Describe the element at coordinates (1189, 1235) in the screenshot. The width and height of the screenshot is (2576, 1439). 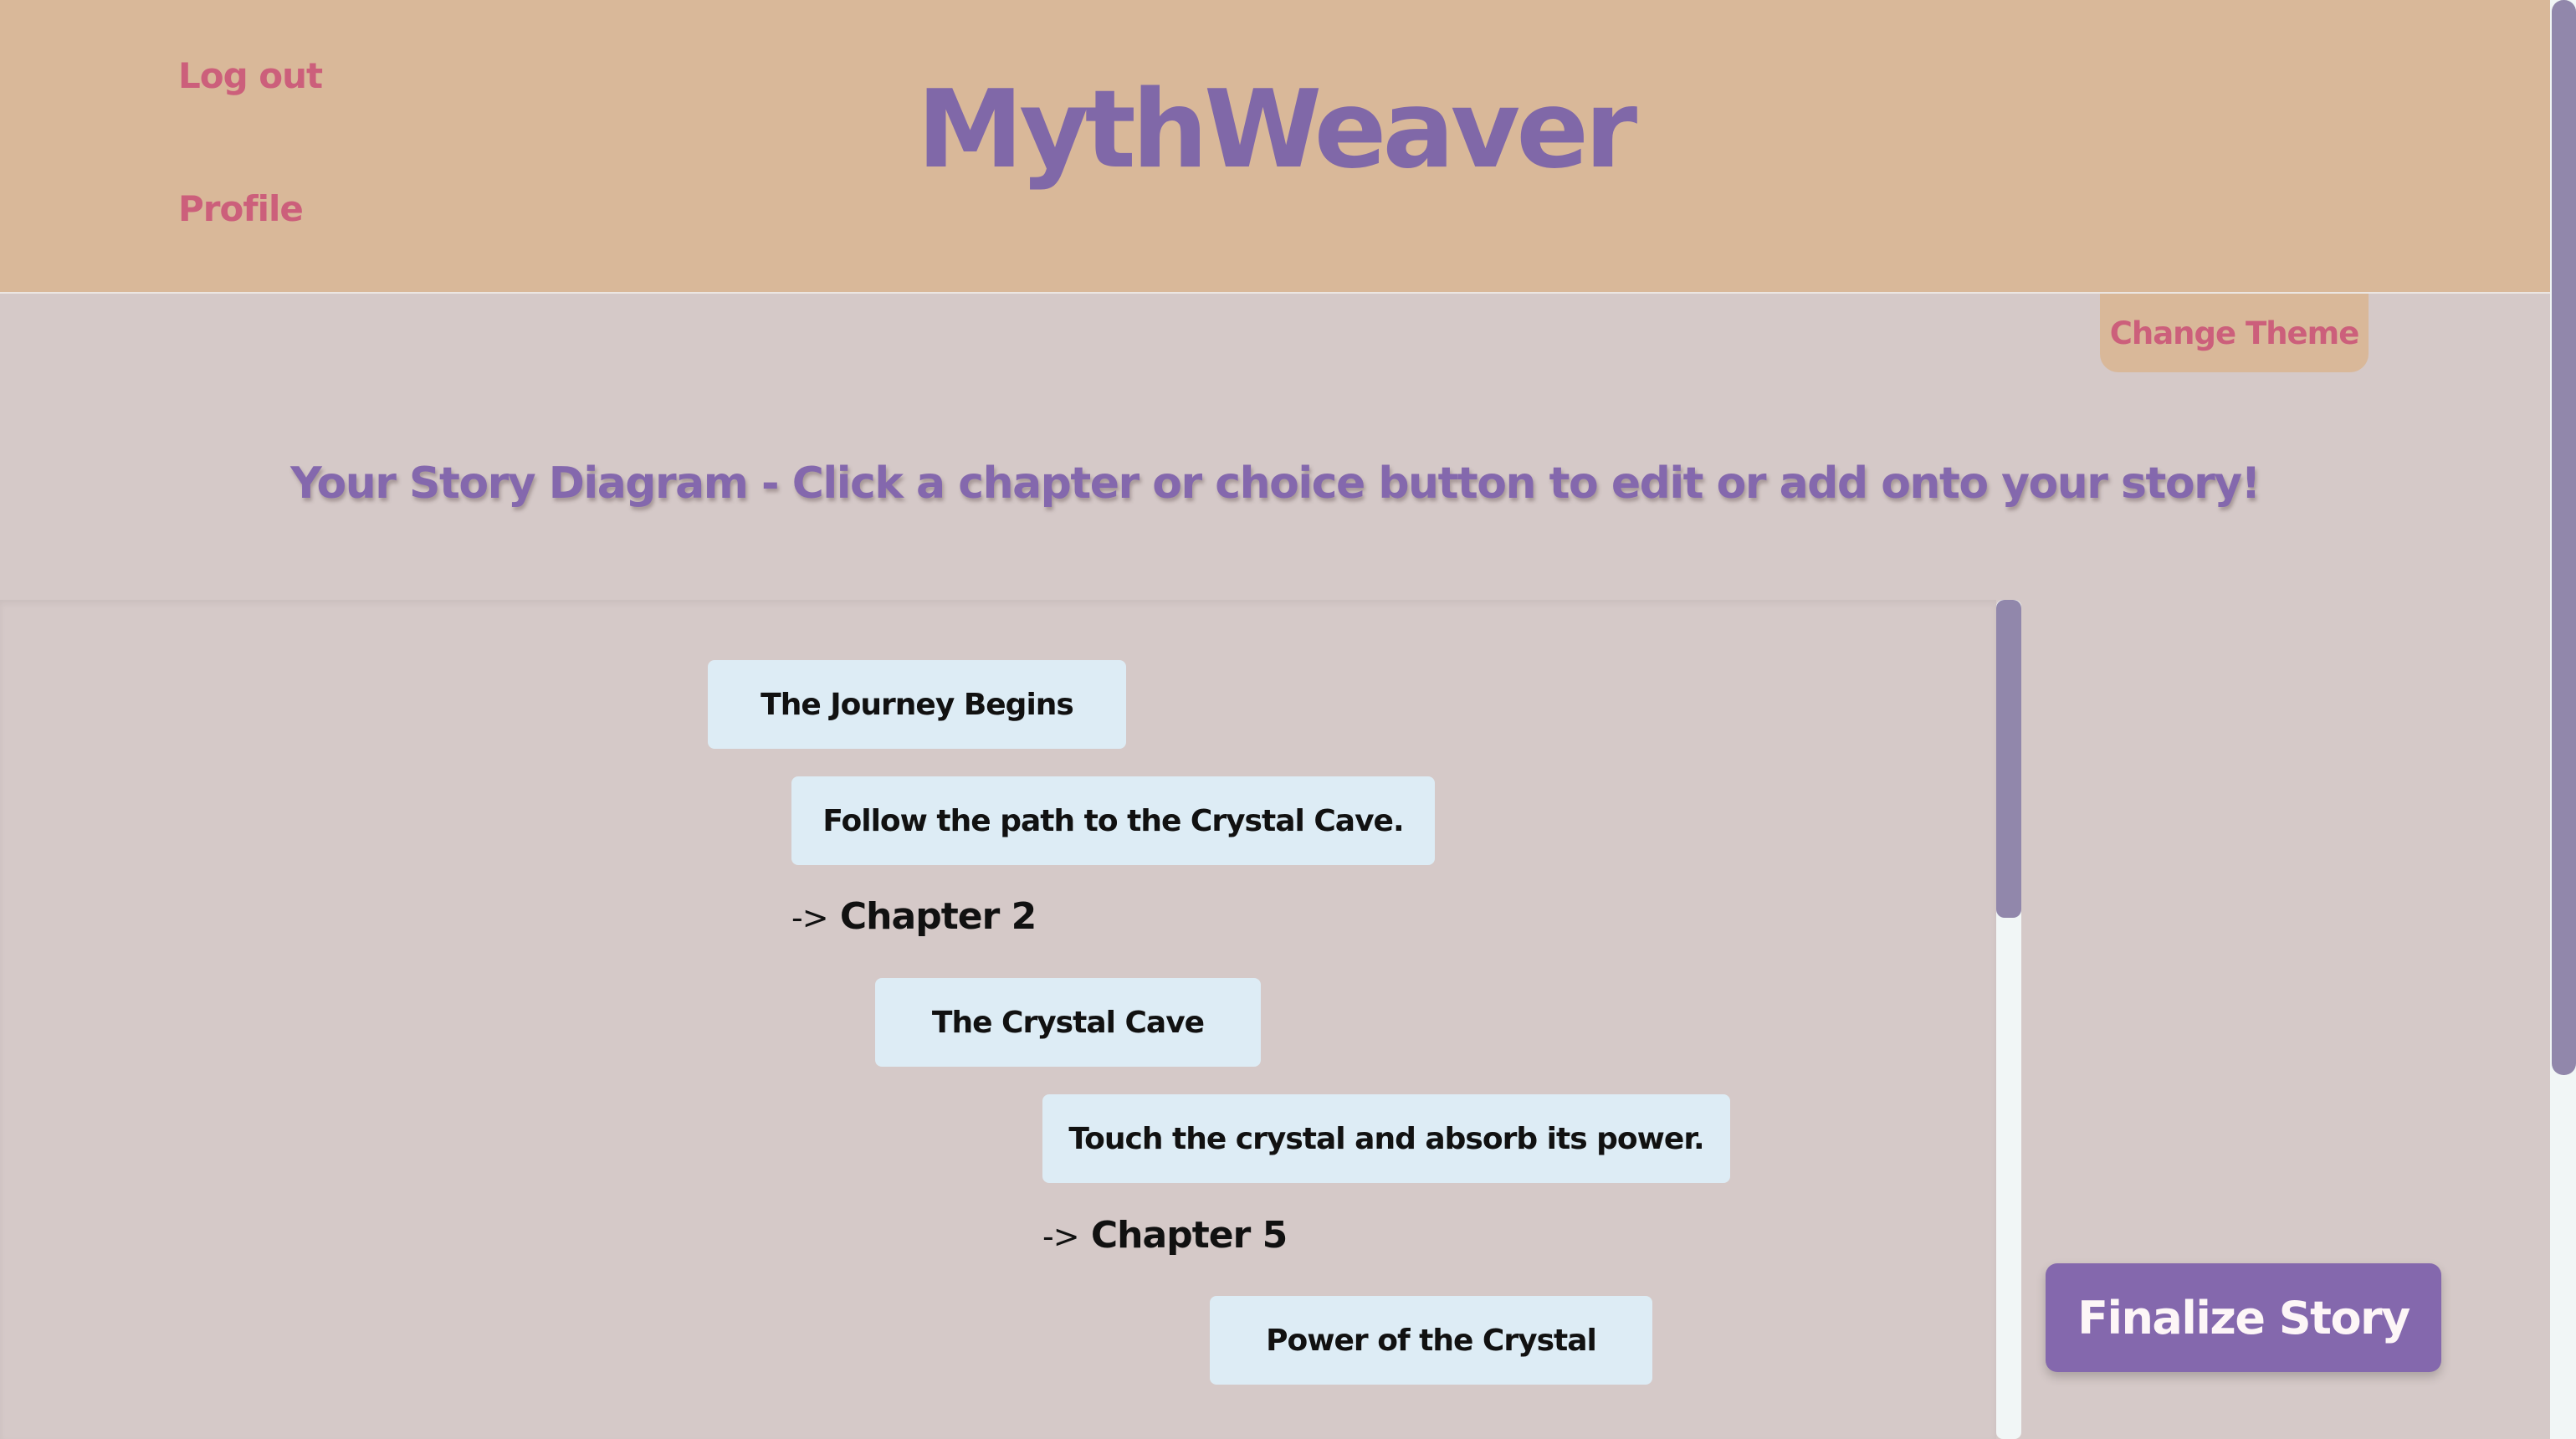
I see `chapter-link-target: Chapter 5` at that location.